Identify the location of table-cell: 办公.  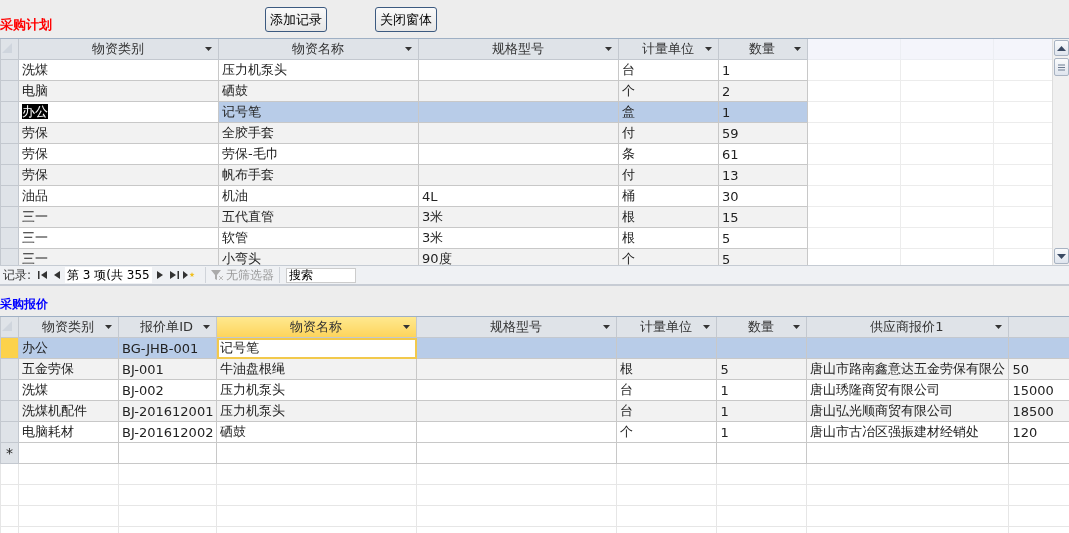
(118, 112).